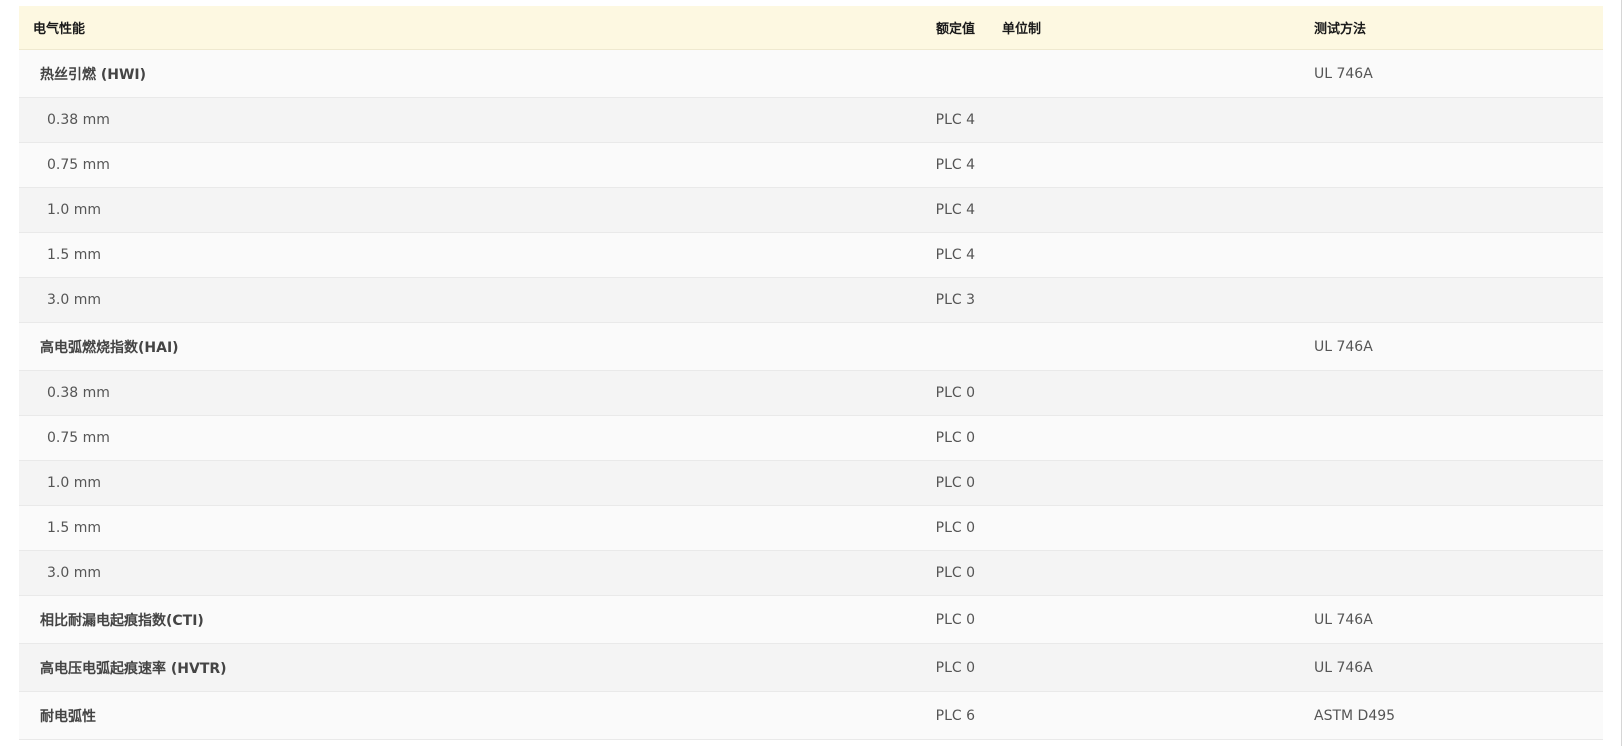 The image size is (1622, 746). I want to click on property-cell: 耐电弧性, so click(68, 716).